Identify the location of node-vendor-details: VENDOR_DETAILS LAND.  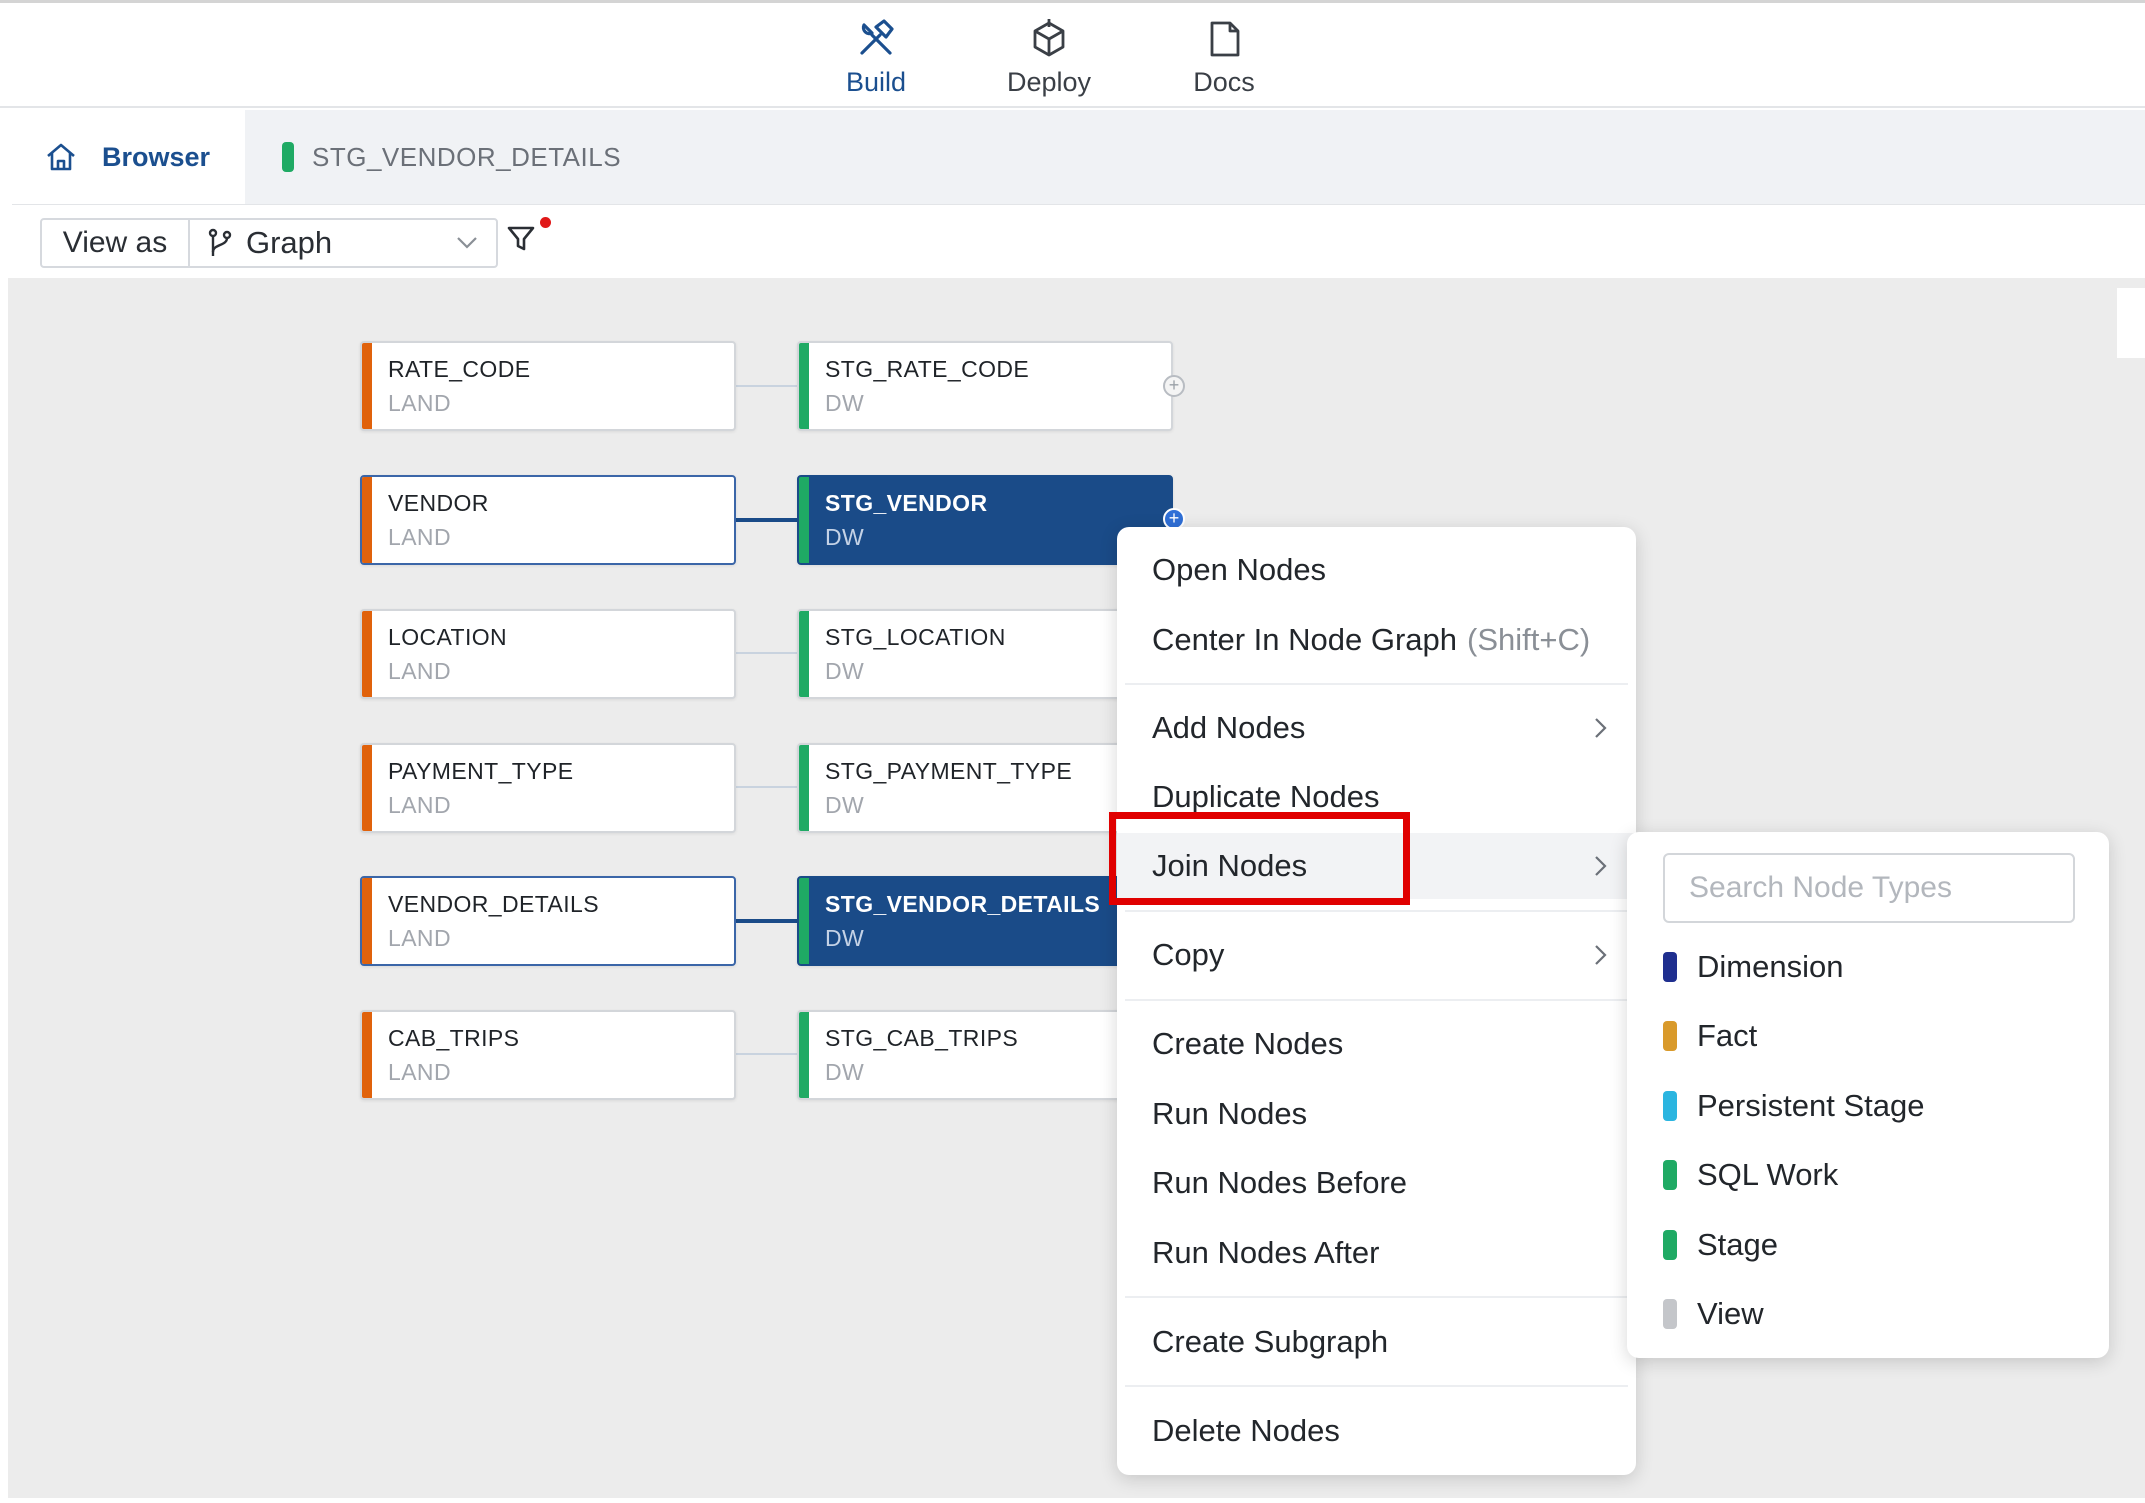
(548, 921).